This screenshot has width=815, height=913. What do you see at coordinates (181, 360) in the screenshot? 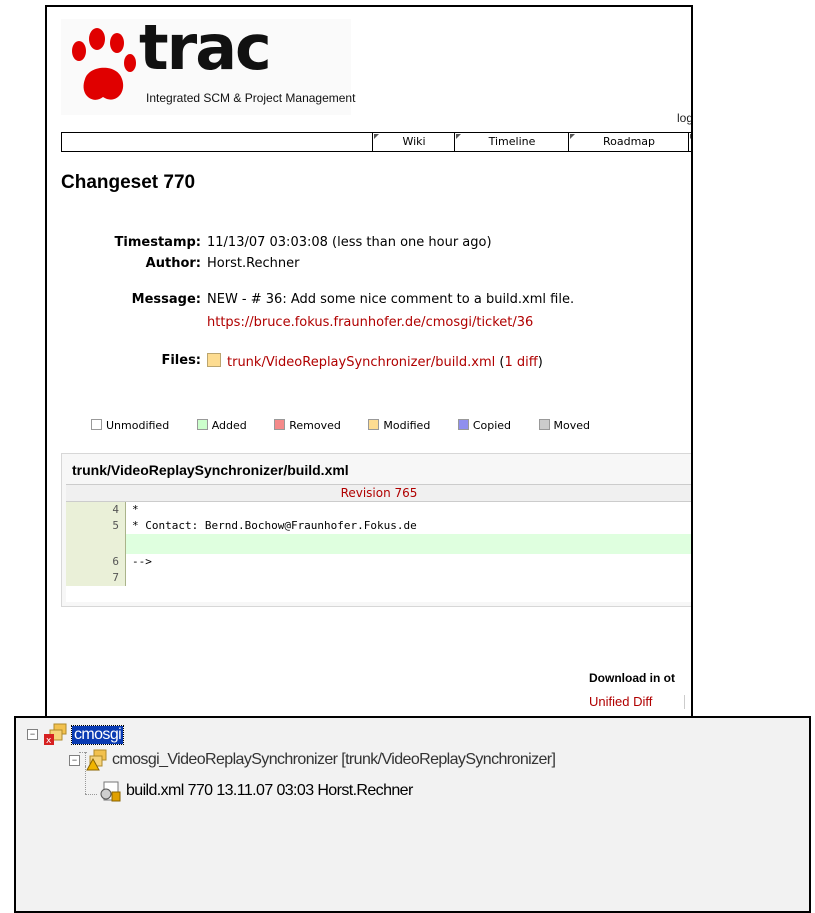
I see `files-label: Files:` at bounding box center [181, 360].